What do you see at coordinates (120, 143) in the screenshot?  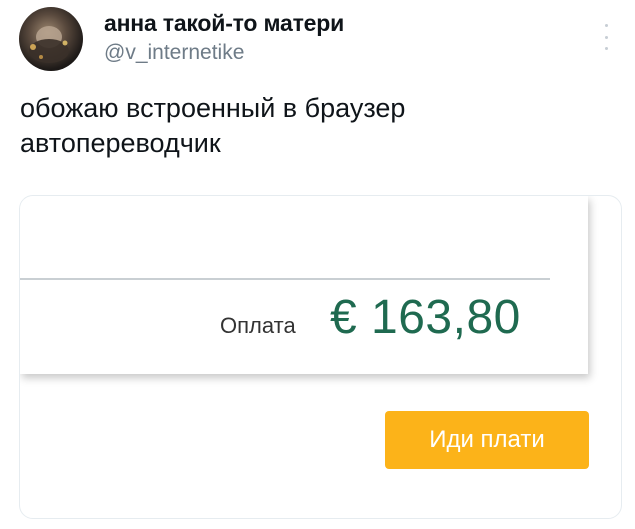 I see `tweet-text-line: автопереводчик` at bounding box center [120, 143].